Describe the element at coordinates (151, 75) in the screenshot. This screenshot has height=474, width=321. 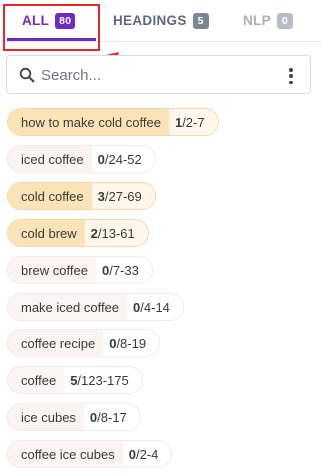
I see `search-input` at that location.